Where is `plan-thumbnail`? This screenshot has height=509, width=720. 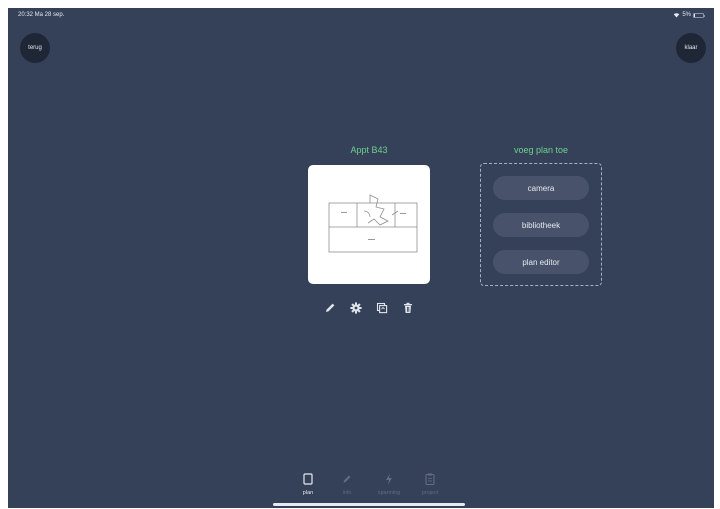
plan-thumbnail is located at coordinates (369, 224).